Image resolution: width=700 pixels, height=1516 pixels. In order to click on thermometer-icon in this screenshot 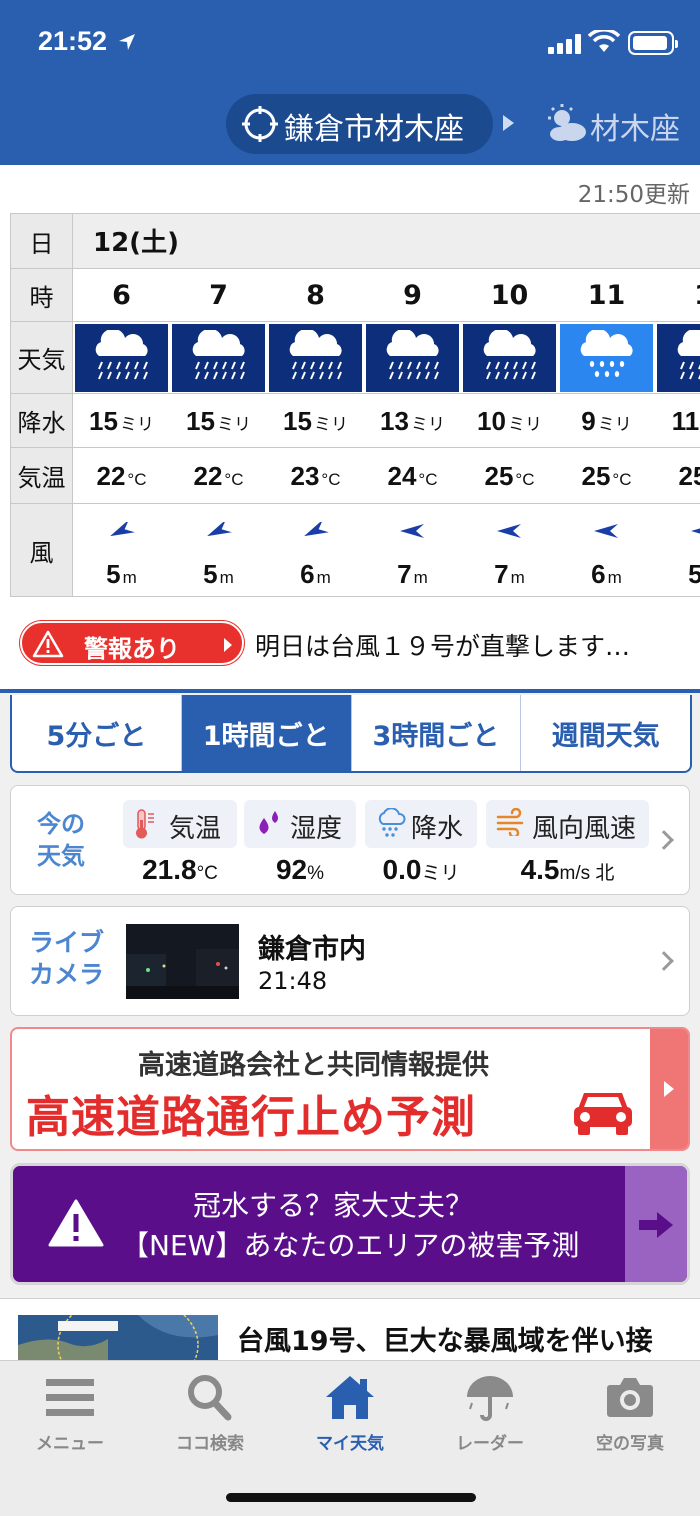, I will do `click(145, 824)`.